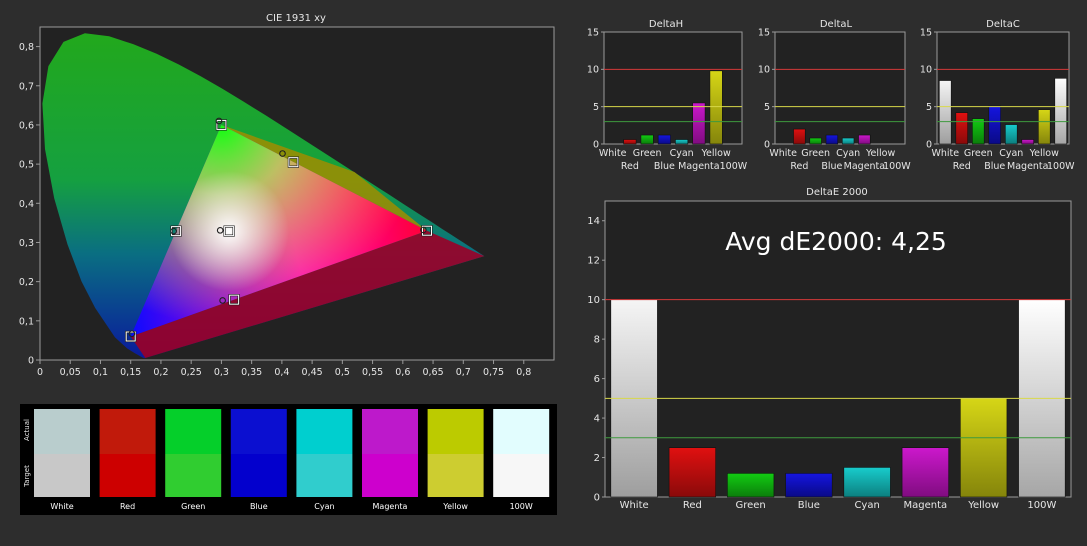 This screenshot has height=546, width=1087. I want to click on deltah-category-label: Red, so click(630, 166).